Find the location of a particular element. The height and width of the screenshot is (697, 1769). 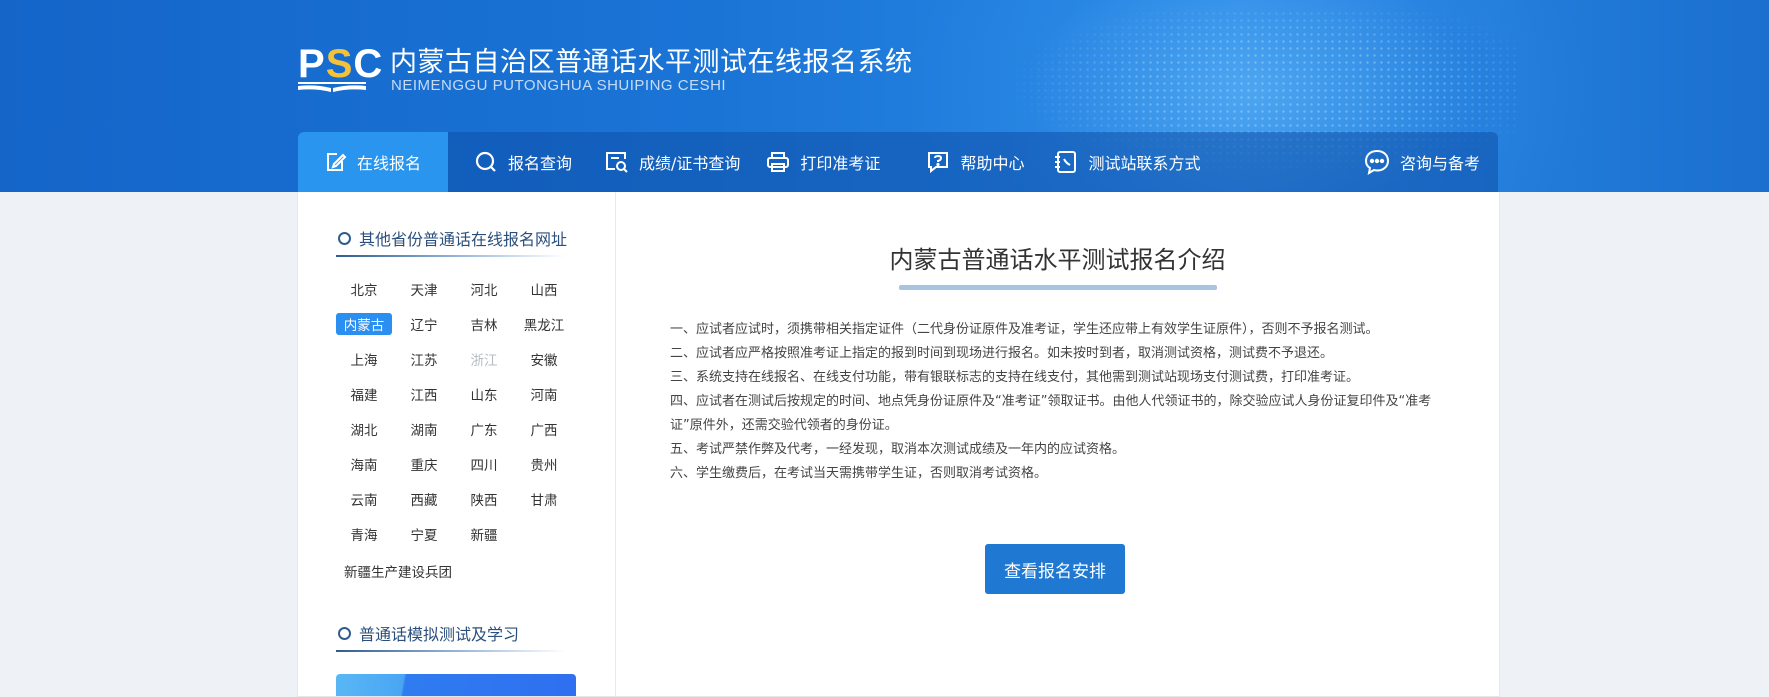

province-link: 广东 is located at coordinates (484, 429).